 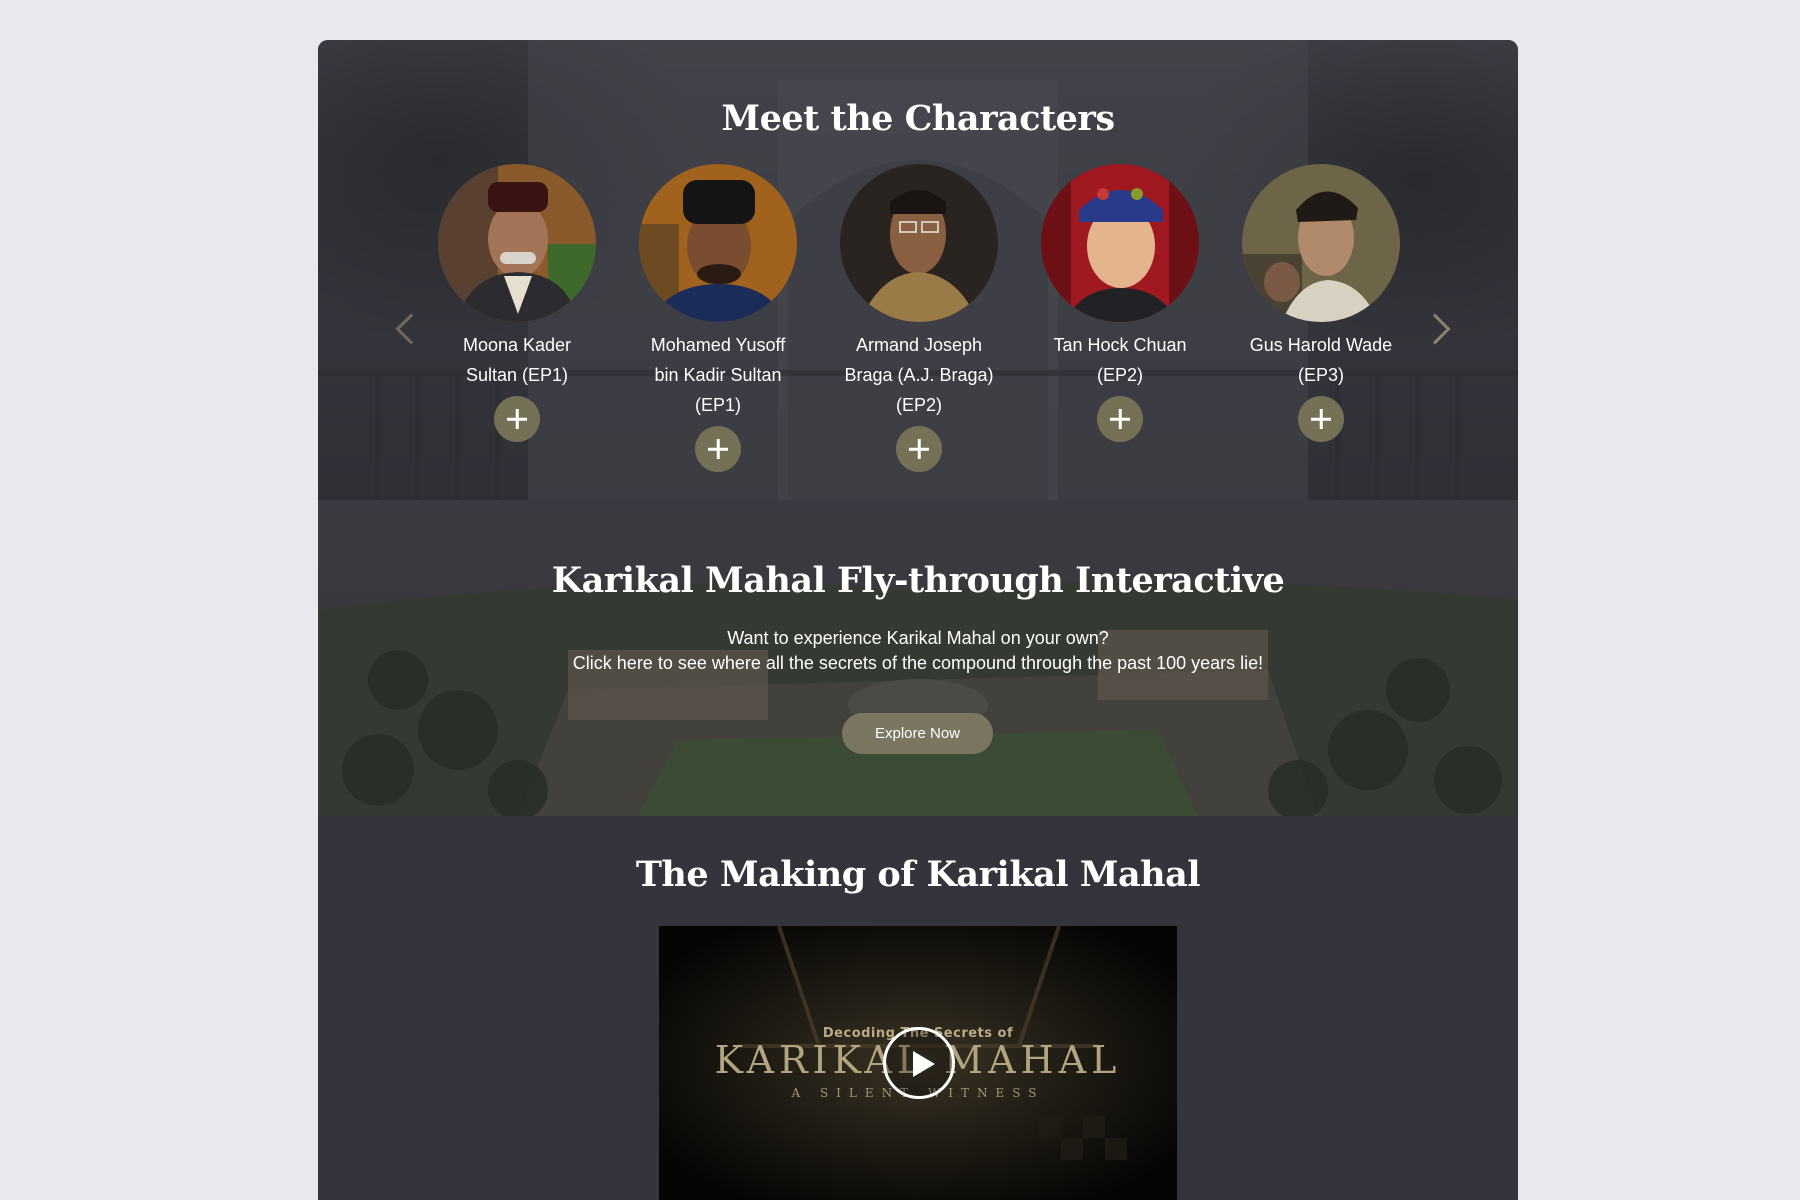 What do you see at coordinates (1321, 360) in the screenshot?
I see `character-name: Gus Harold Wade (EP3)` at bounding box center [1321, 360].